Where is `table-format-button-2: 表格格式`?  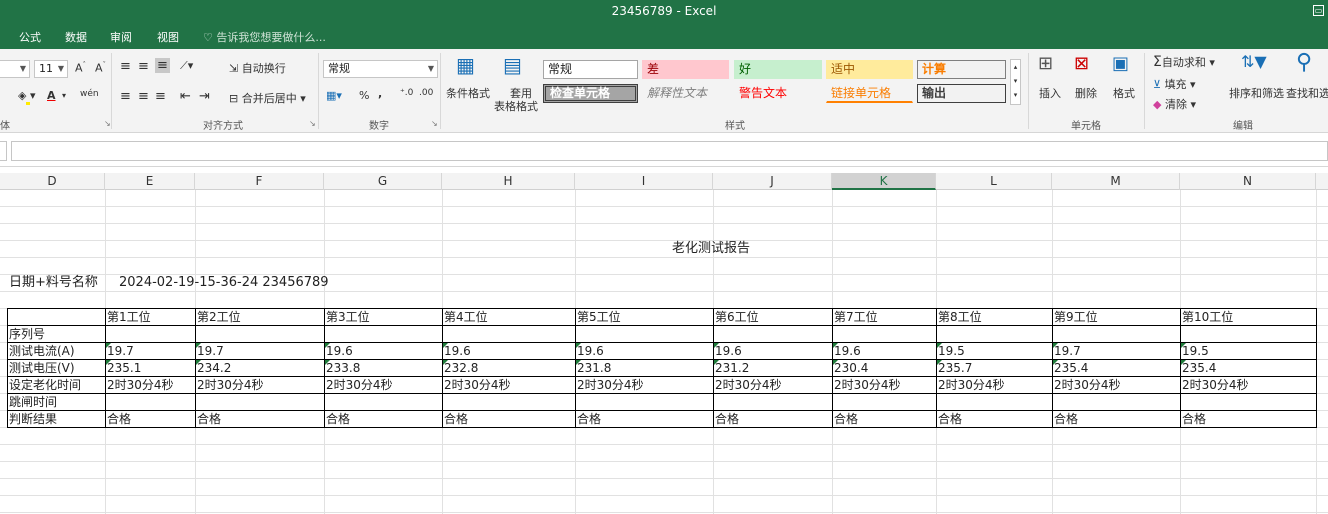
table-format-button-2: 表格格式 is located at coordinates (516, 106).